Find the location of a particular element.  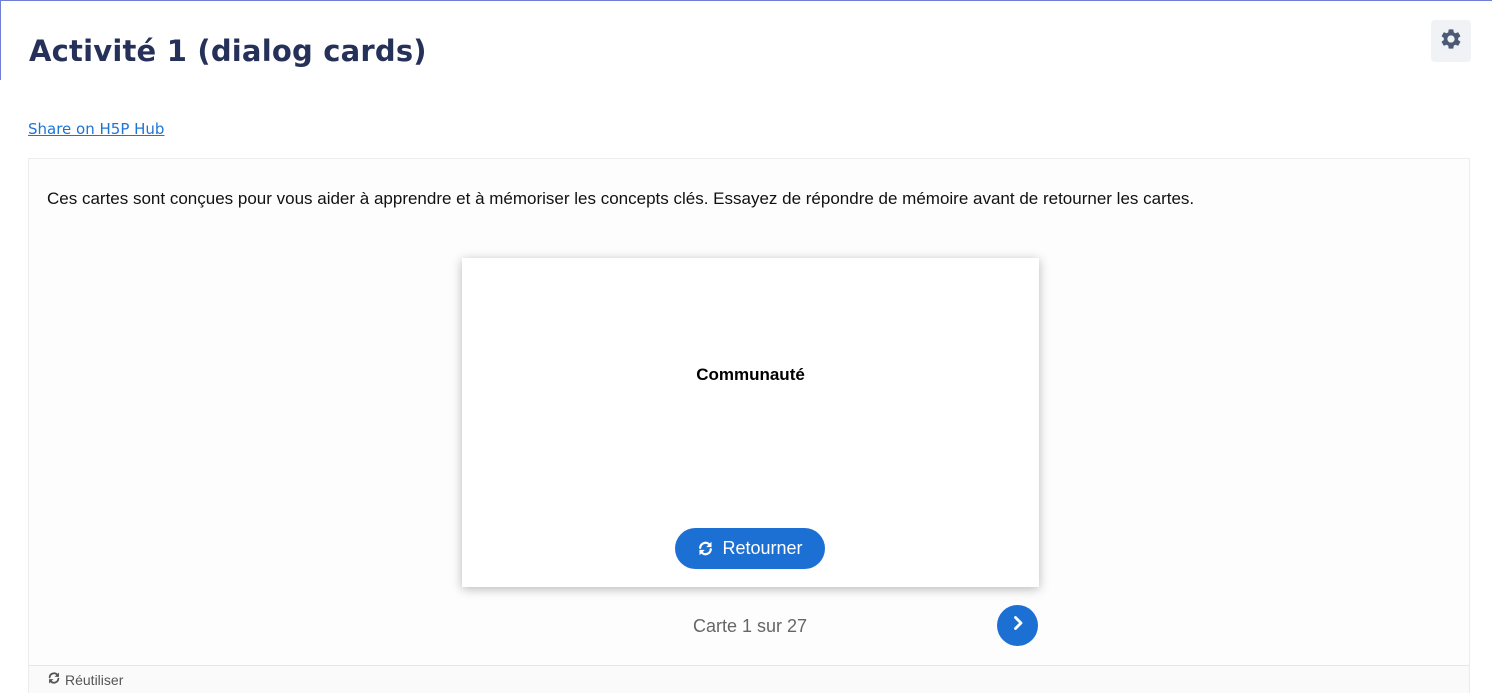

flip-button-label: Retourner is located at coordinates (762, 548).